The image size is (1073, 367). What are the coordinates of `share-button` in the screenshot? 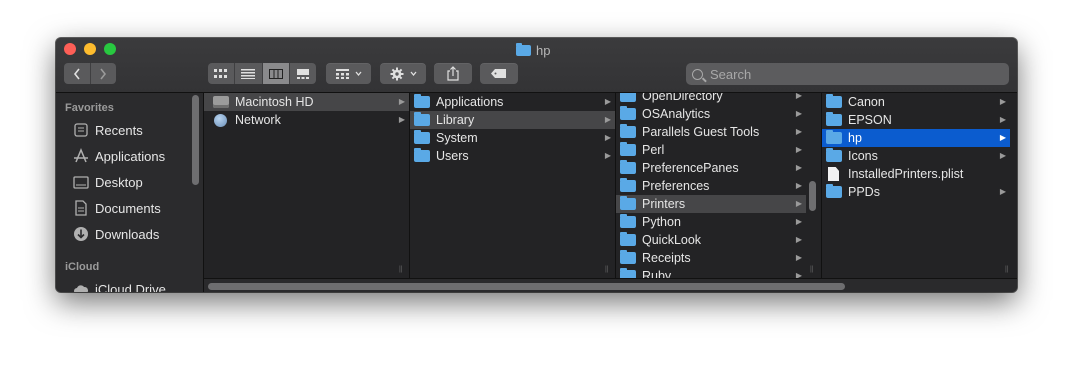 It's located at (453, 73).